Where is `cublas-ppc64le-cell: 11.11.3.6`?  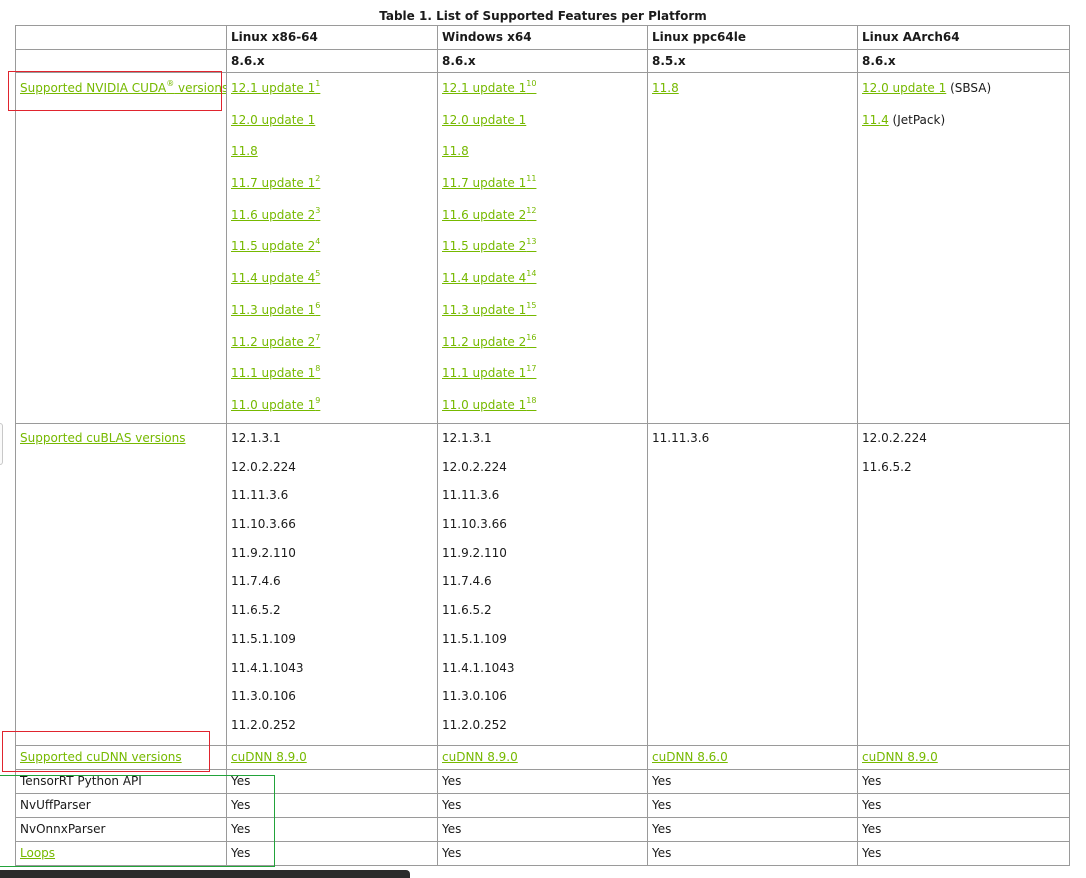 cublas-ppc64le-cell: 11.11.3.6 is located at coordinates (752, 584).